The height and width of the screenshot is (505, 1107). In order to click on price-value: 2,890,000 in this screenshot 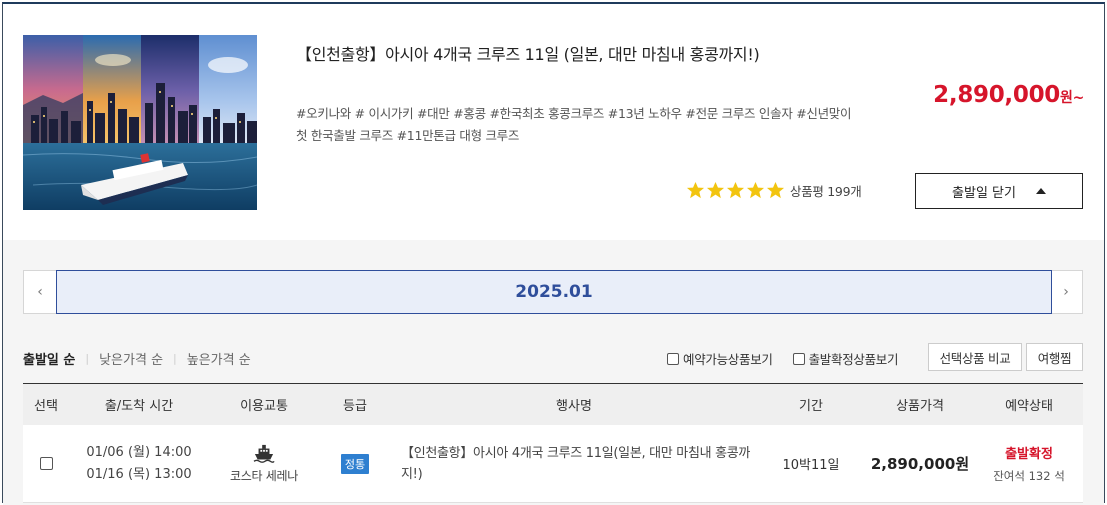, I will do `click(996, 95)`.